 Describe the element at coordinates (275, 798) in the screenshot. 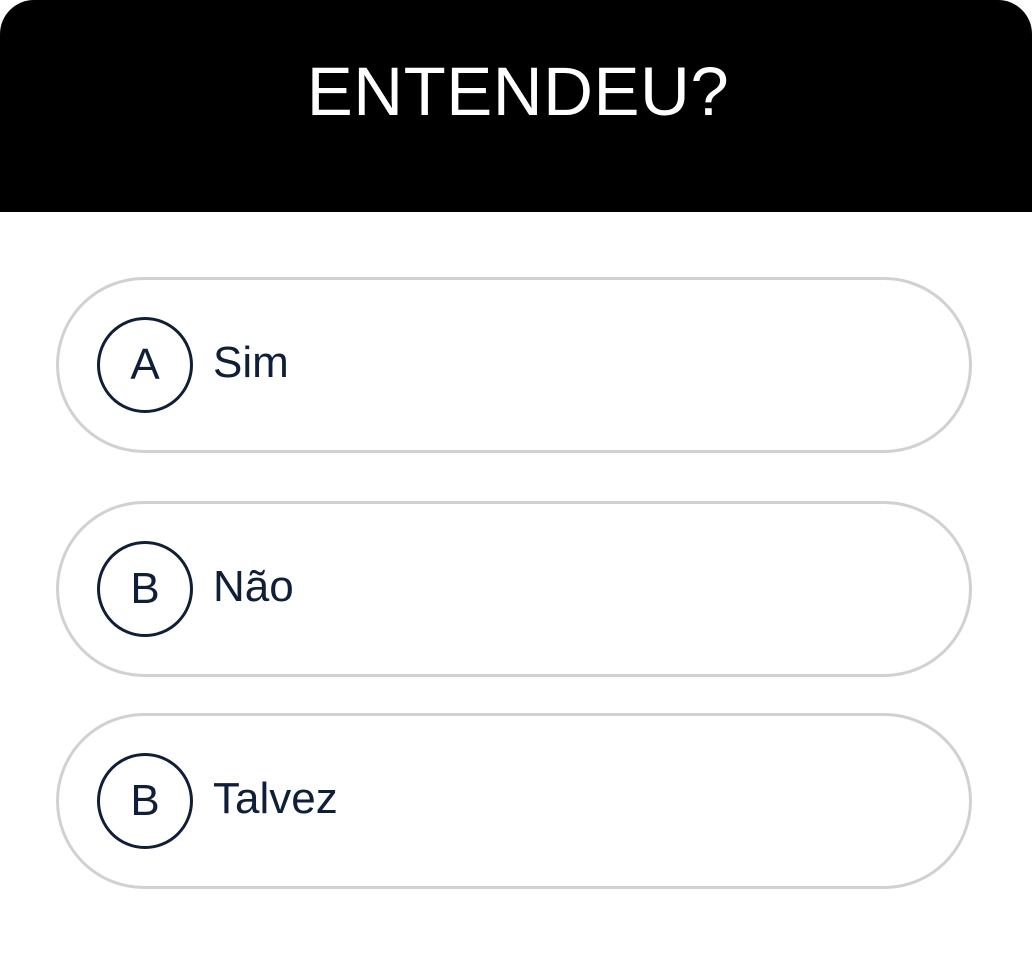

I see `option-label: Talvez` at that location.